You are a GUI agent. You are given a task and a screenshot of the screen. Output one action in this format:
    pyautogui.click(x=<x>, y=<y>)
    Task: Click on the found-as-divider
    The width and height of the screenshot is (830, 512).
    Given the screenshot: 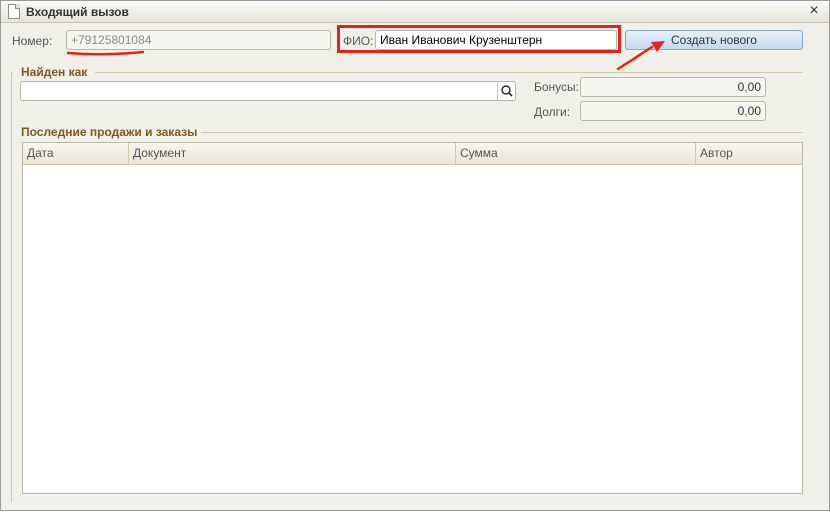 What is the action you would take?
    pyautogui.click(x=449, y=72)
    